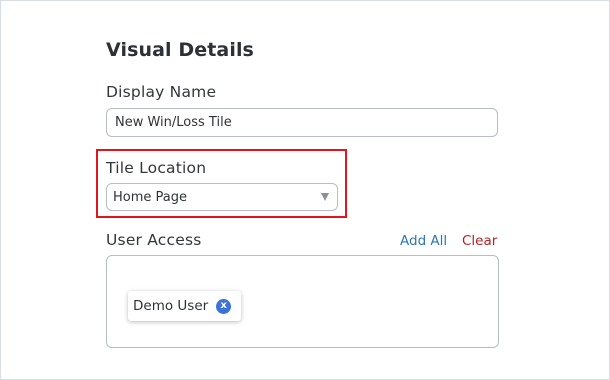  What do you see at coordinates (180, 50) in the screenshot?
I see `section-title: Visual Details` at bounding box center [180, 50].